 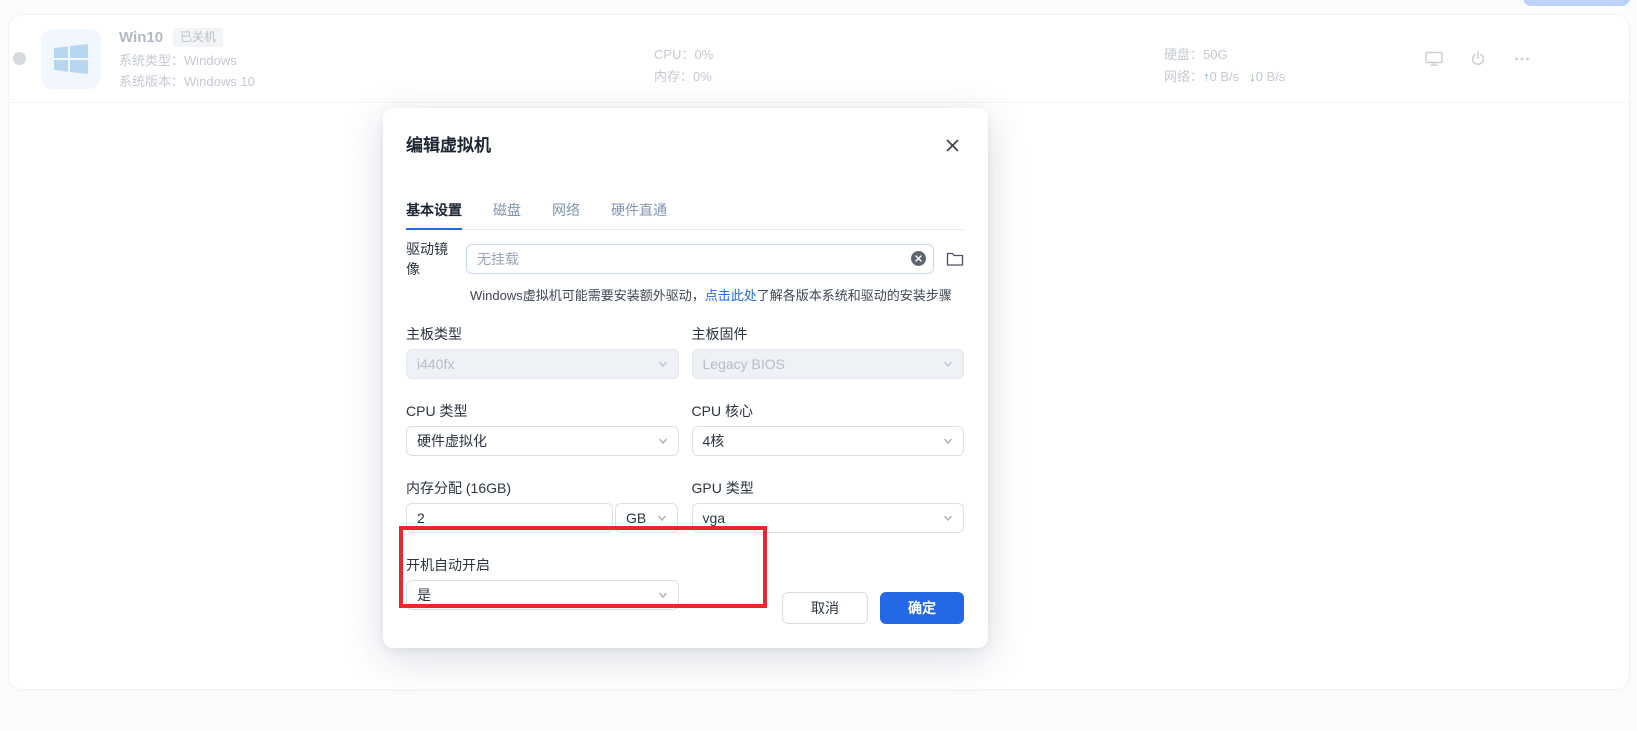 What do you see at coordinates (219, 81) in the screenshot?
I see `os-version-value: Windows 10` at bounding box center [219, 81].